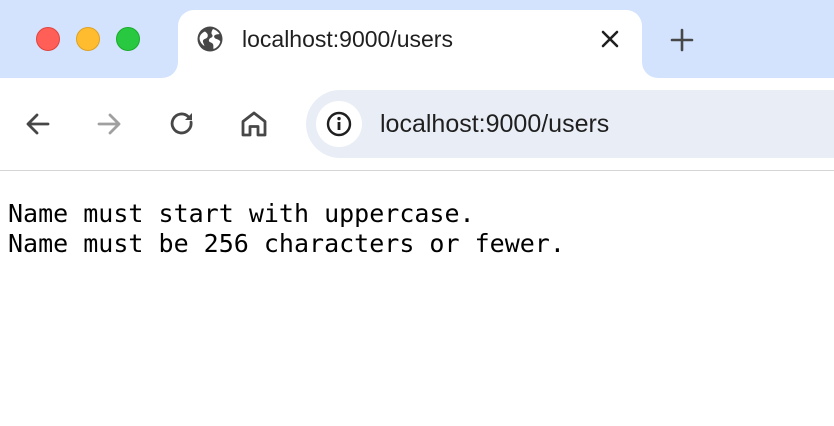 The width and height of the screenshot is (834, 426). What do you see at coordinates (286, 243) in the screenshot?
I see `error-line: Name must be 256 characters or fewer.` at bounding box center [286, 243].